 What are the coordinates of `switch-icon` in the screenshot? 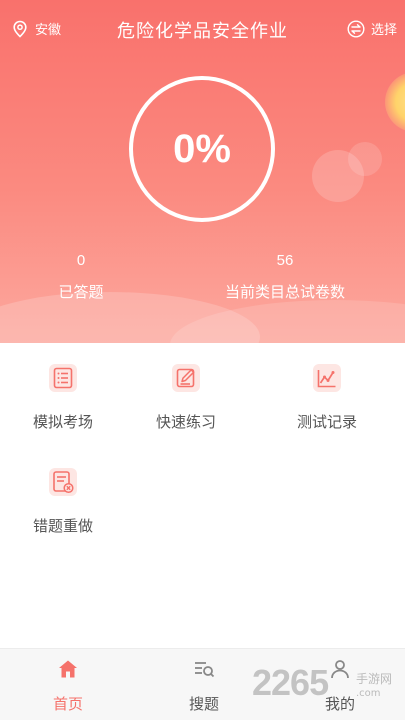 It's located at (356, 28).